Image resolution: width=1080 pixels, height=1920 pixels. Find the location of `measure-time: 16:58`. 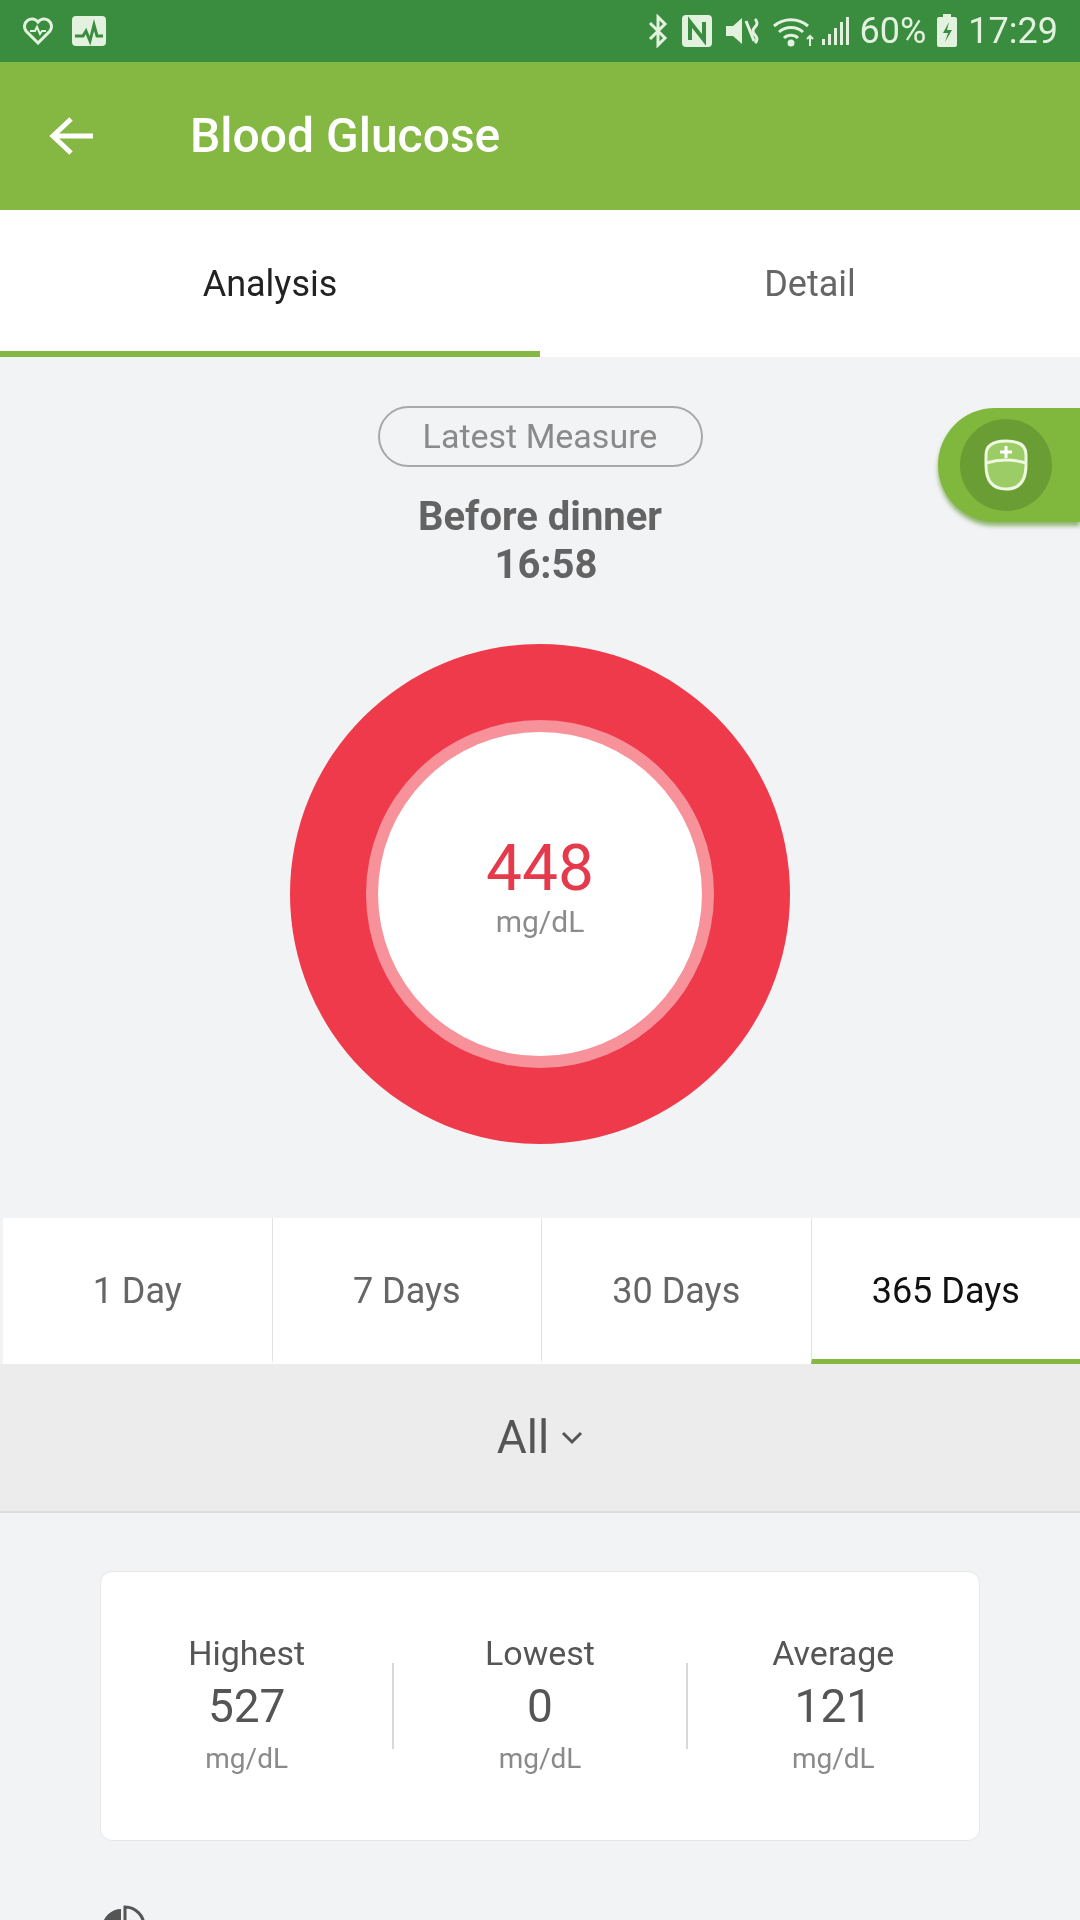

measure-time: 16:58 is located at coordinates (546, 565).